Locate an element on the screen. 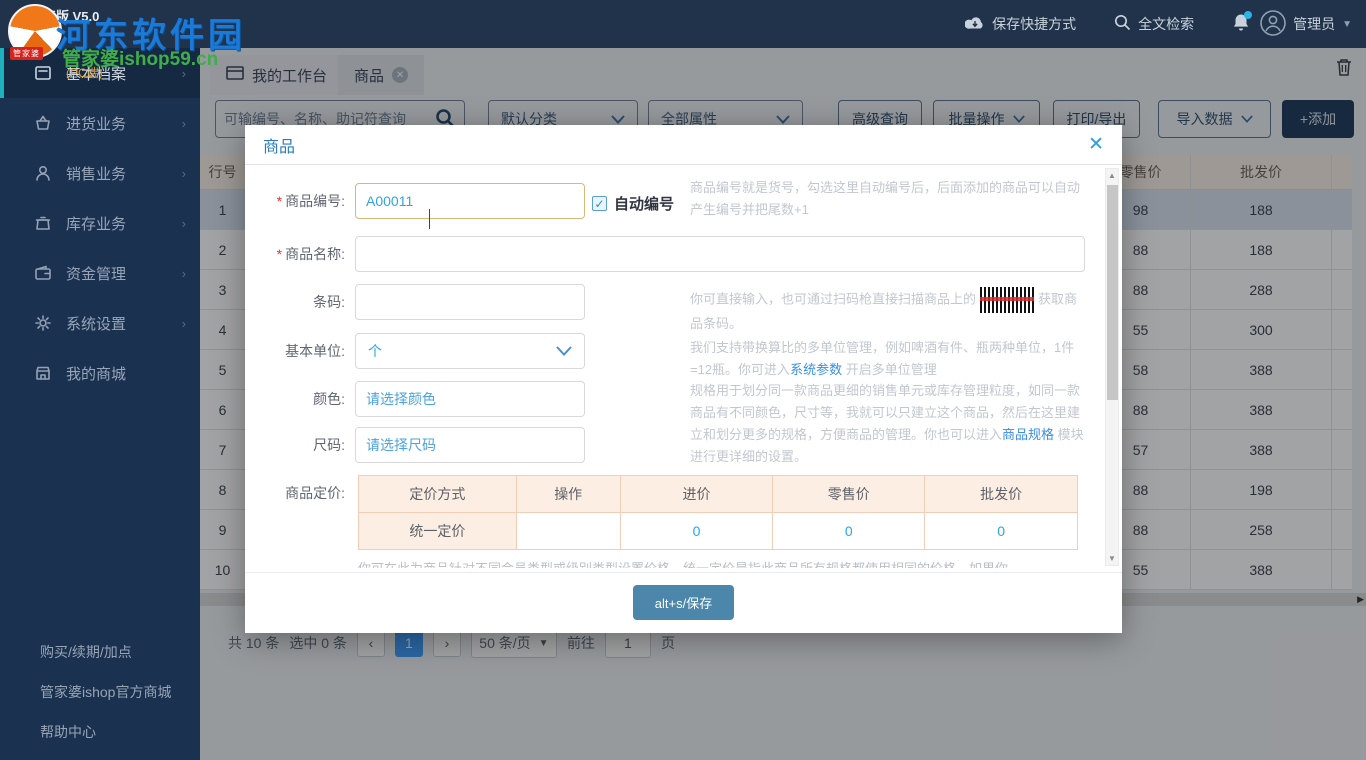 The height and width of the screenshot is (760, 1366). sidebar-link-purchase-renew: 购买/续期/加点 is located at coordinates (100, 652).